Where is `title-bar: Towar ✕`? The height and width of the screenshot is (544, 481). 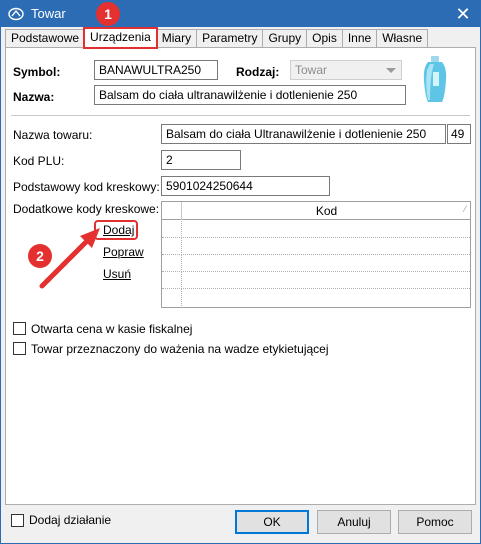
title-bar: Towar ✕ is located at coordinates (240, 14).